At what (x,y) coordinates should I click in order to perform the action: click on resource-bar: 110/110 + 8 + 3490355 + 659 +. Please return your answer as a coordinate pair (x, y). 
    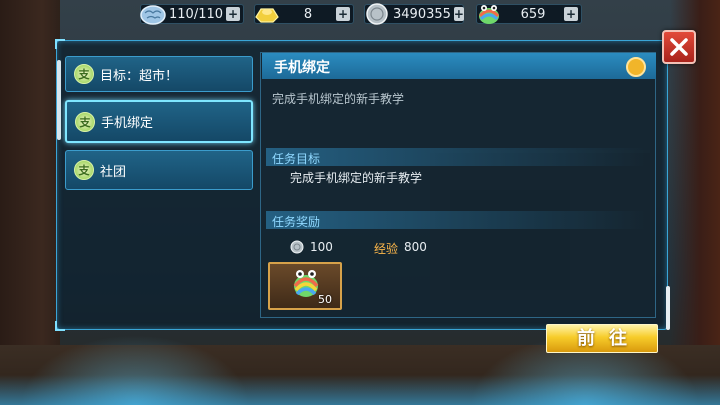
    Looking at the image, I should click on (361, 14).